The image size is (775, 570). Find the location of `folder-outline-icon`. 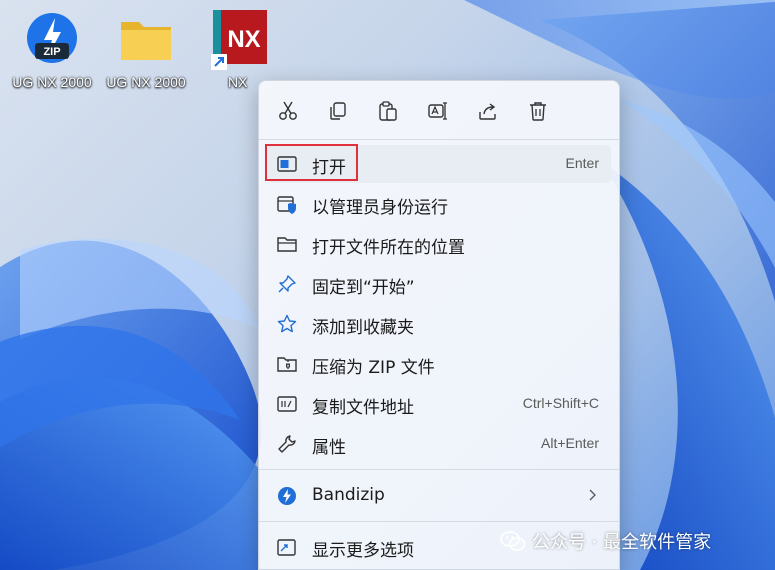

folder-outline-icon is located at coordinates (287, 244).